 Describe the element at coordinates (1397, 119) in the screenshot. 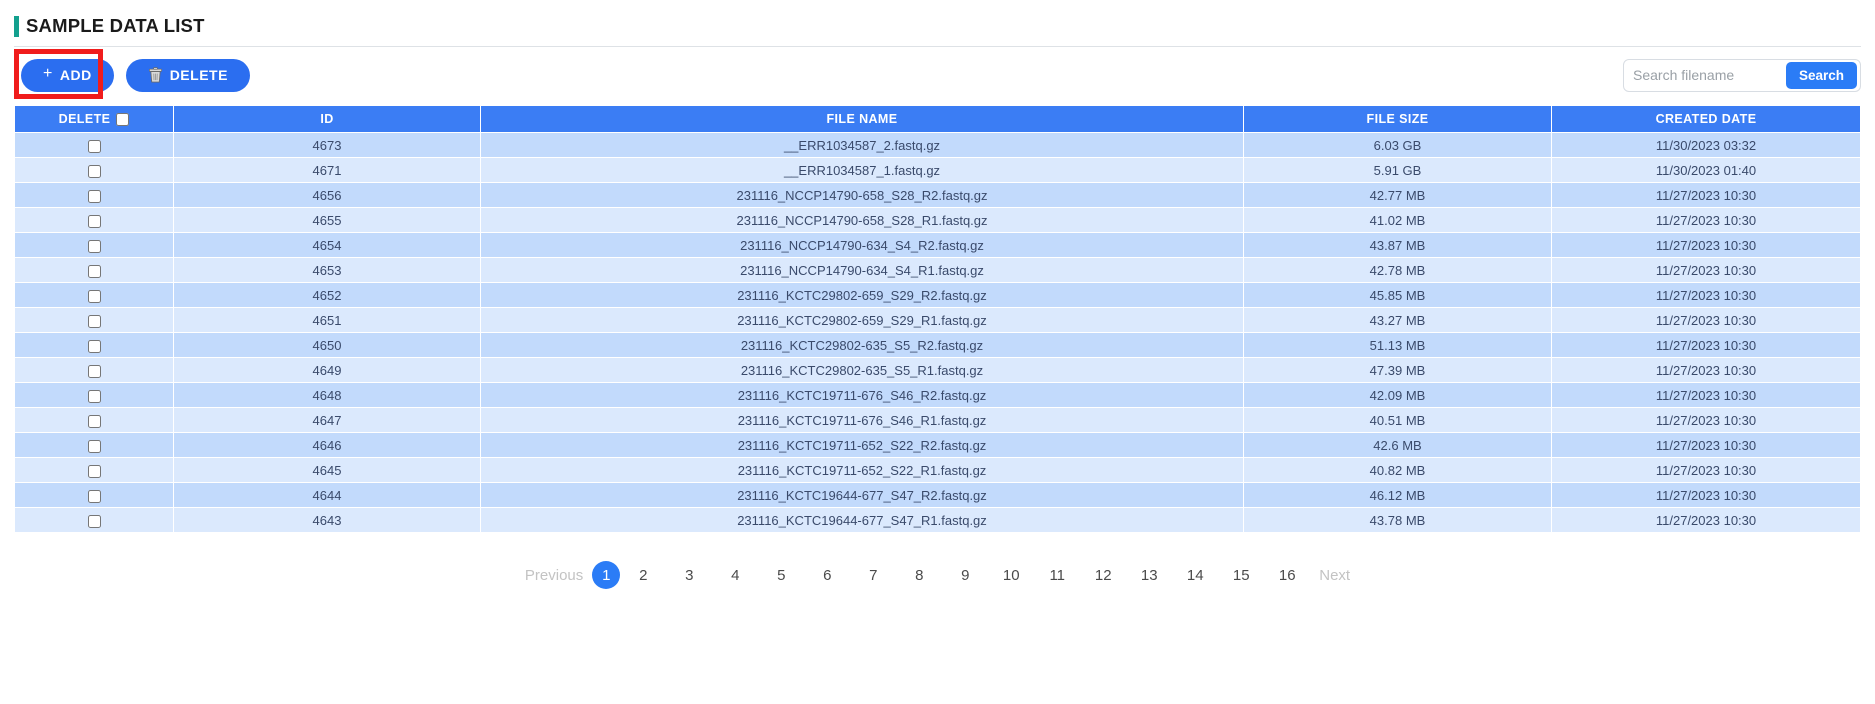

I see `column-header-file-size: FILE SIZE` at that location.